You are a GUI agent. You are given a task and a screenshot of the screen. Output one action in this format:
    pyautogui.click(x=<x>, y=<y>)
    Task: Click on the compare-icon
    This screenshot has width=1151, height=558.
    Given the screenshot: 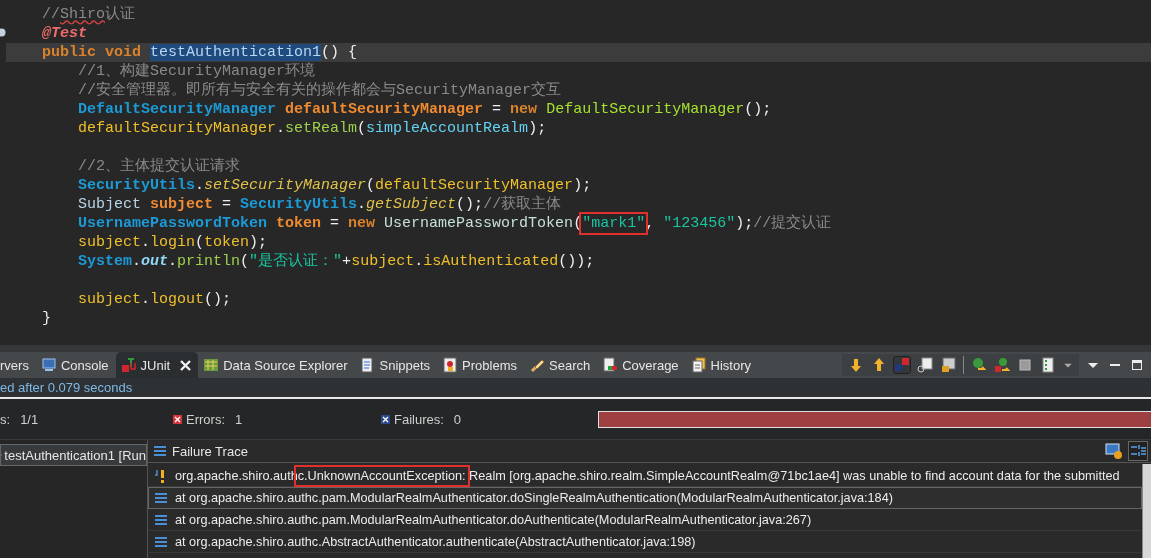 What is the action you would take?
    pyautogui.click(x=1114, y=451)
    